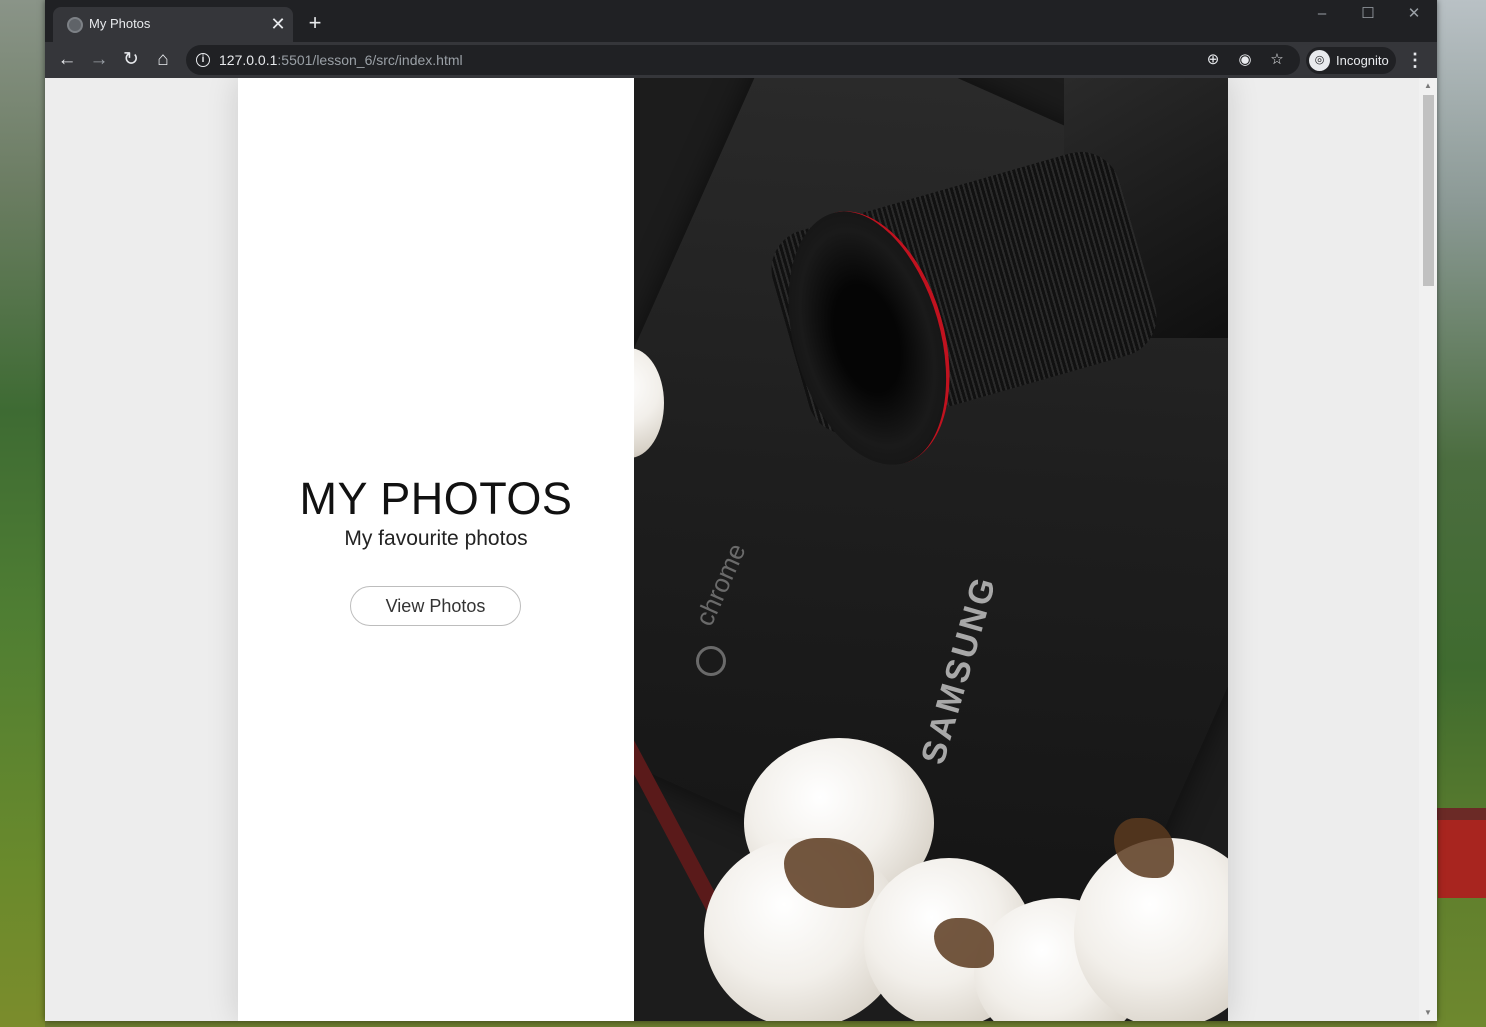 The image size is (1486, 1027). I want to click on new-tab-plus-icon: +, so click(315, 23).